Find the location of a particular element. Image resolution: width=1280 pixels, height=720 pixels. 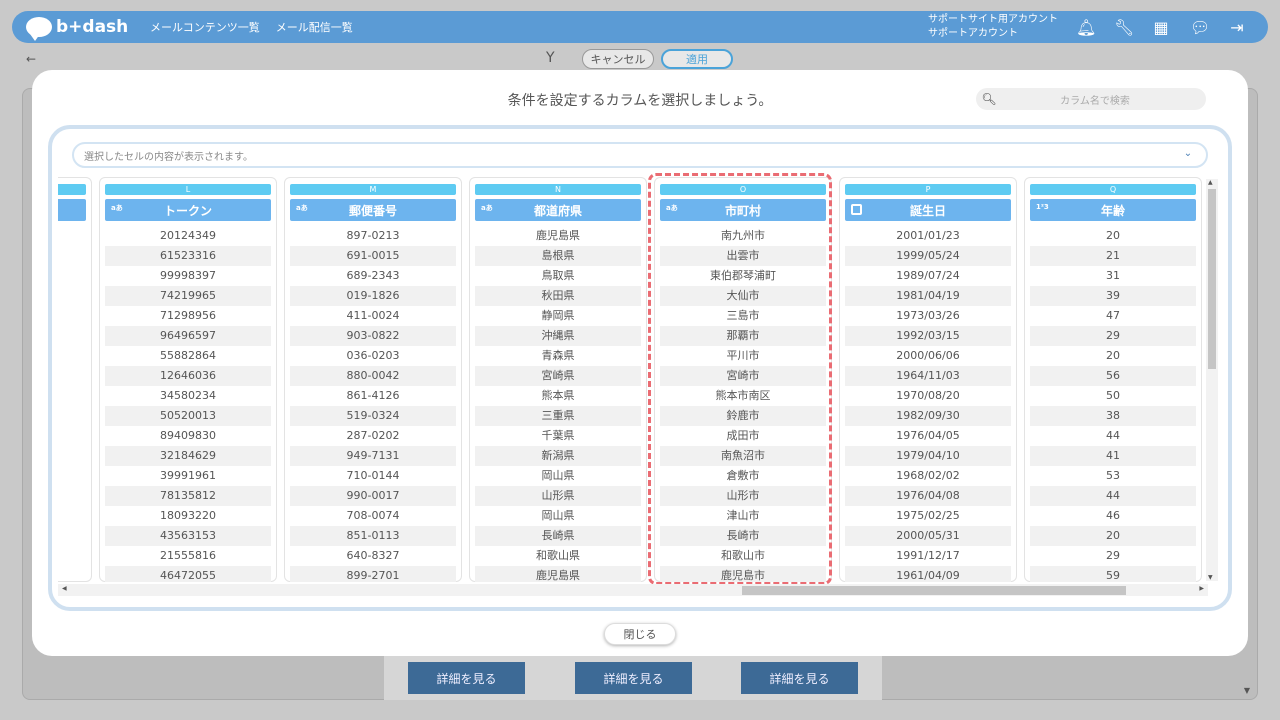

table-cell: 39 is located at coordinates (1113, 296).